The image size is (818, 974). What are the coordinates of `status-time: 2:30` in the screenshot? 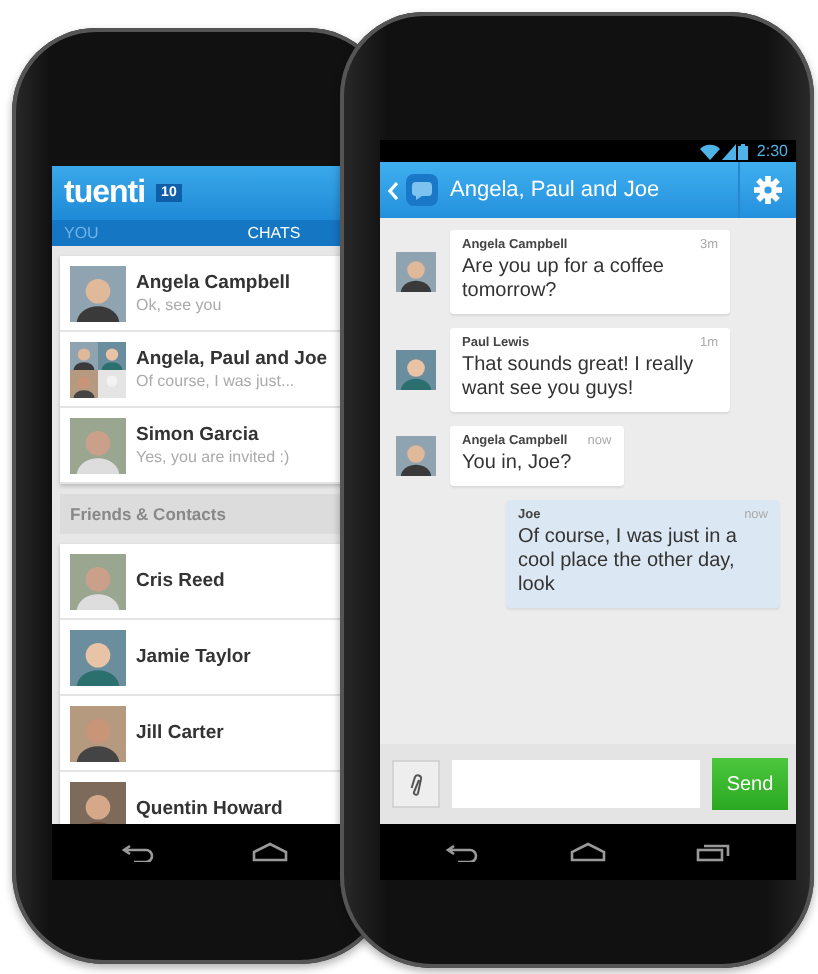 It's located at (772, 151).